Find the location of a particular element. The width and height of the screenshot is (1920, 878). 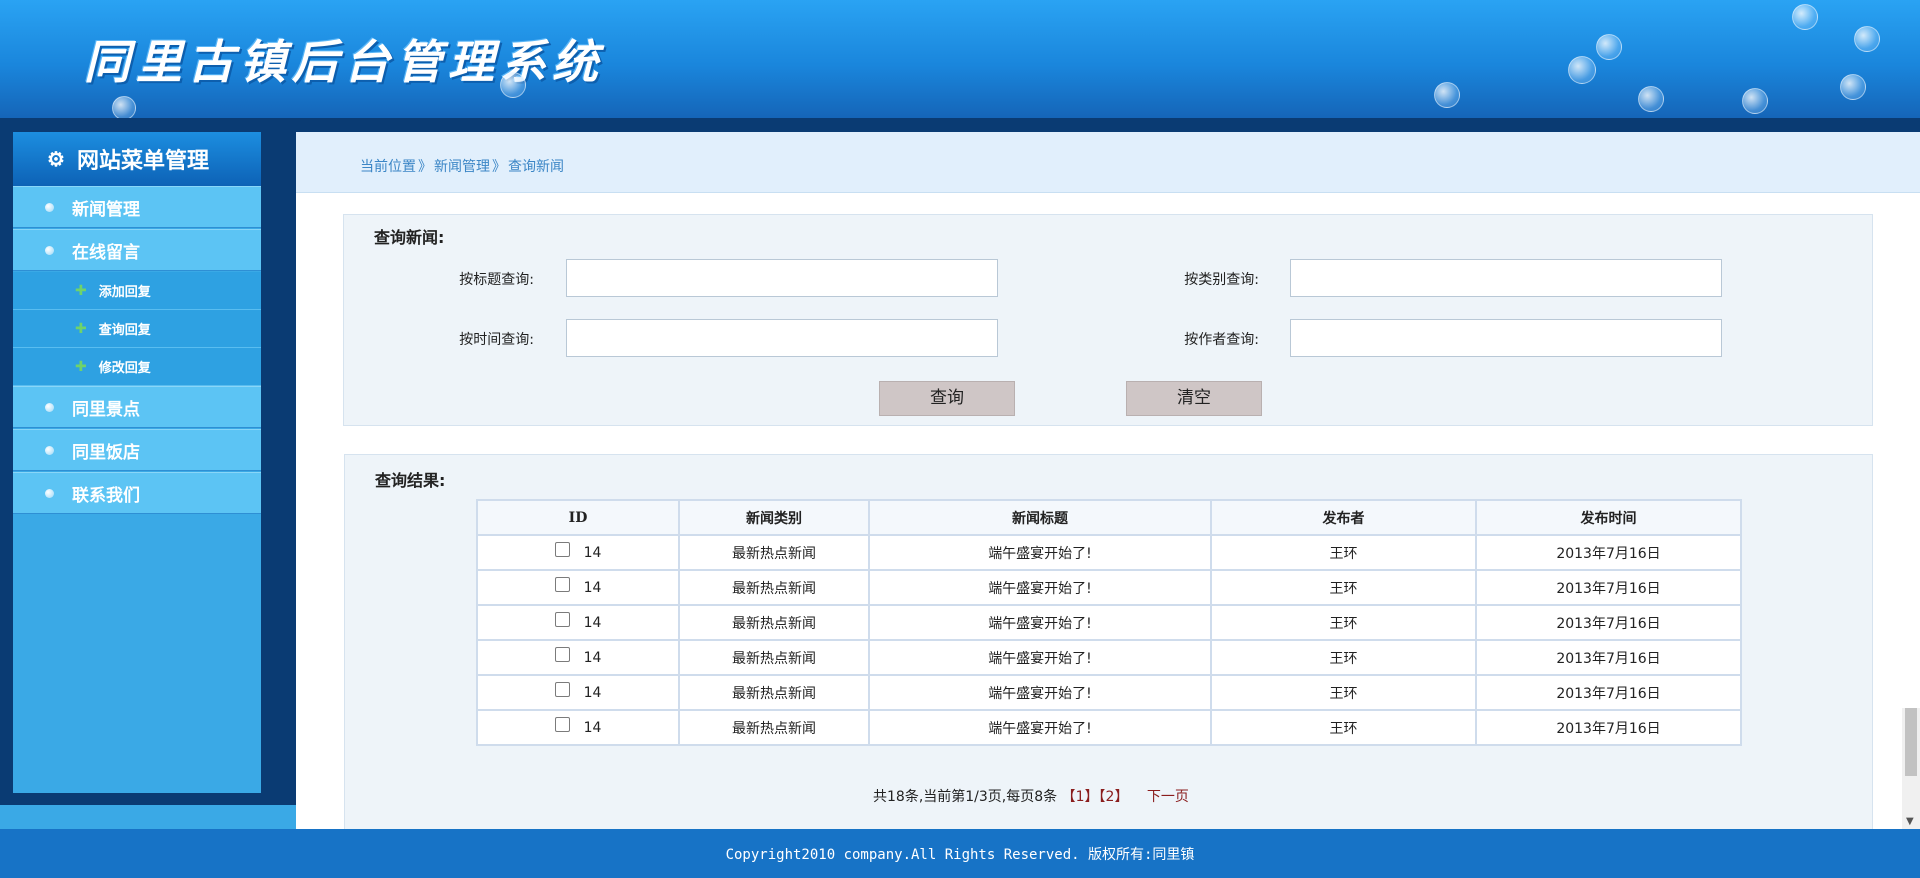

author-query-label: 按作者查询: is located at coordinates (1221, 340).